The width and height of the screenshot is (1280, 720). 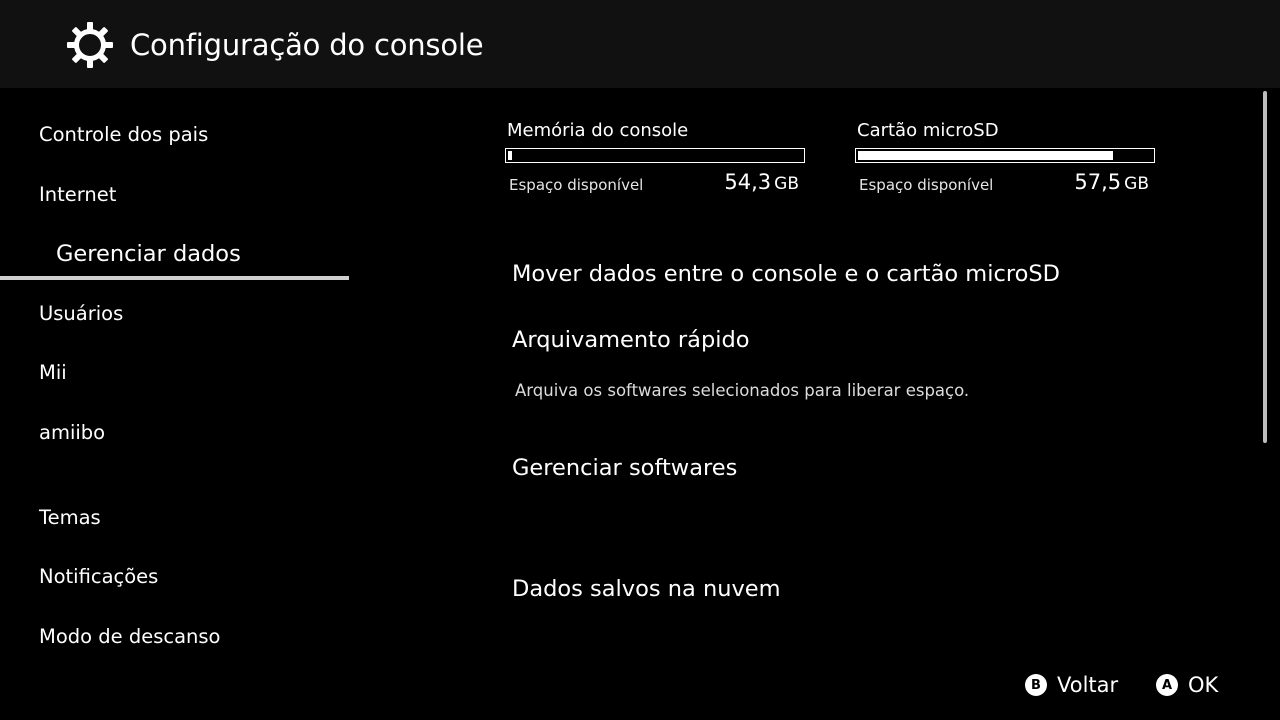 What do you see at coordinates (646, 589) in the screenshot?
I see `cloud-save-option: Dados salvos na nuvem` at bounding box center [646, 589].